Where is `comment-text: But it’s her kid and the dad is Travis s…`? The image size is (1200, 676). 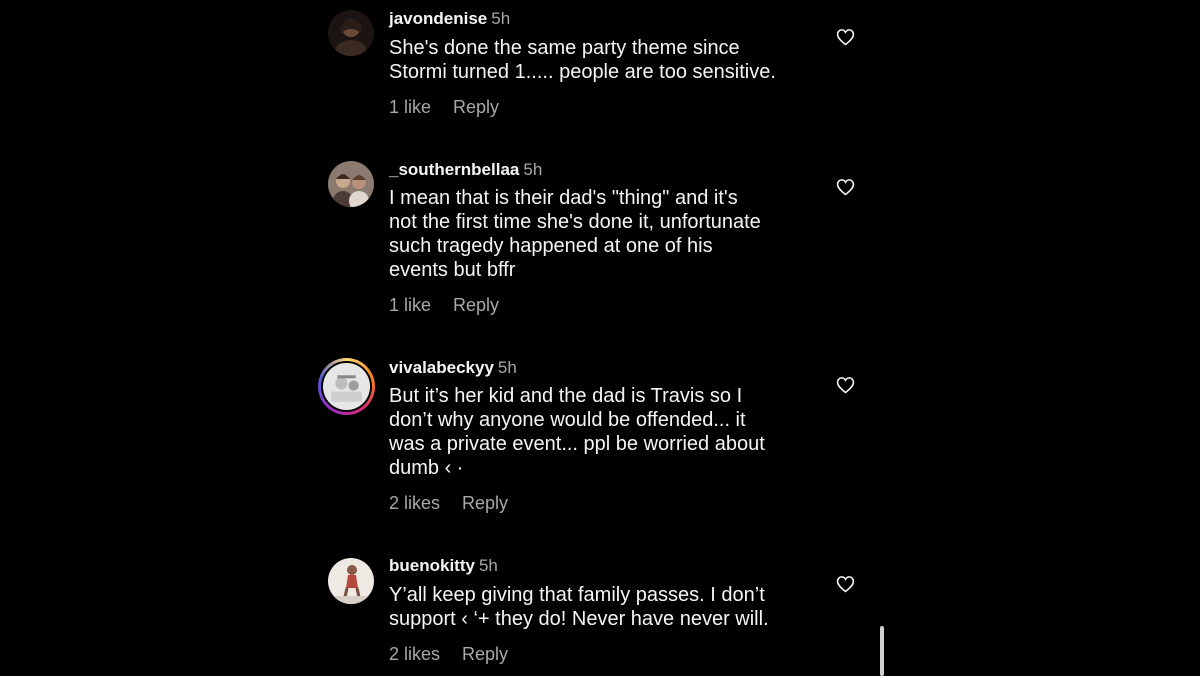 comment-text: But it’s her kid and the dad is Travis s… is located at coordinates (577, 432).